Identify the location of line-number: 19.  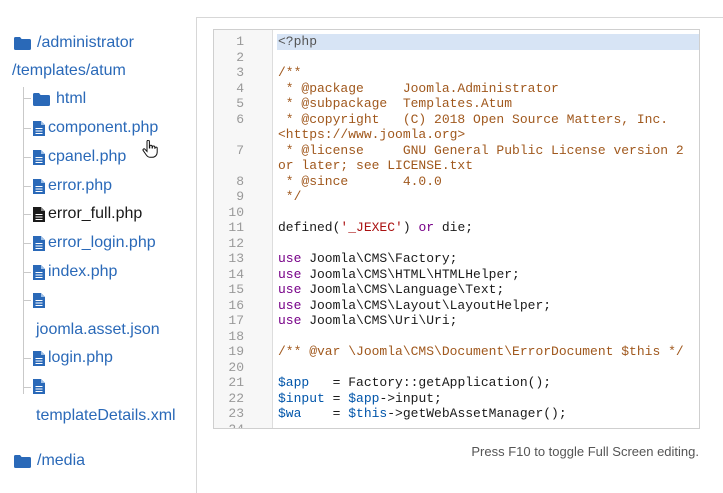
(236, 351).